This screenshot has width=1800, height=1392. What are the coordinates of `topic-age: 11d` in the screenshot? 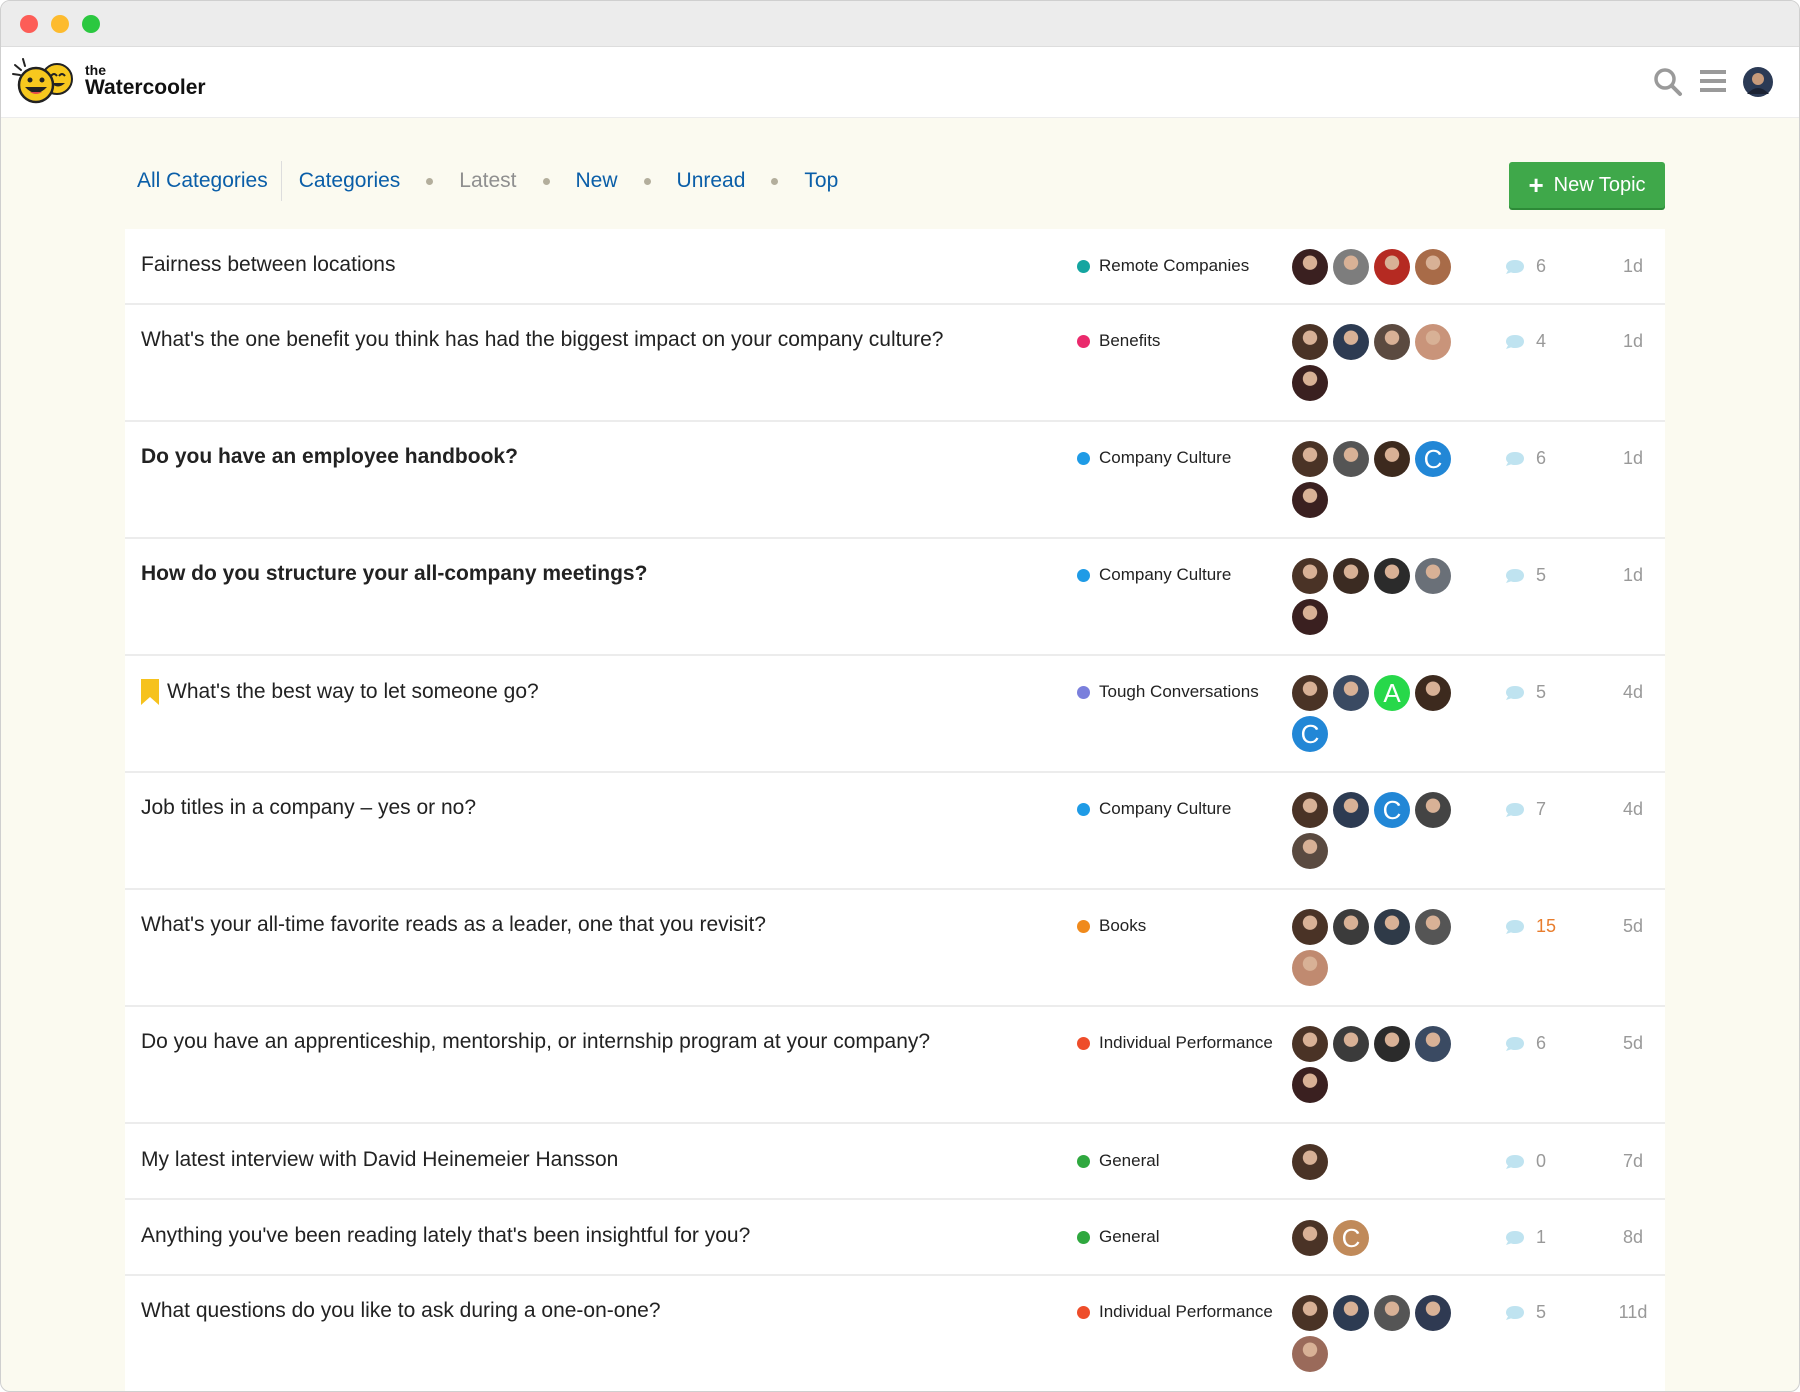 It's located at (1633, 1312).